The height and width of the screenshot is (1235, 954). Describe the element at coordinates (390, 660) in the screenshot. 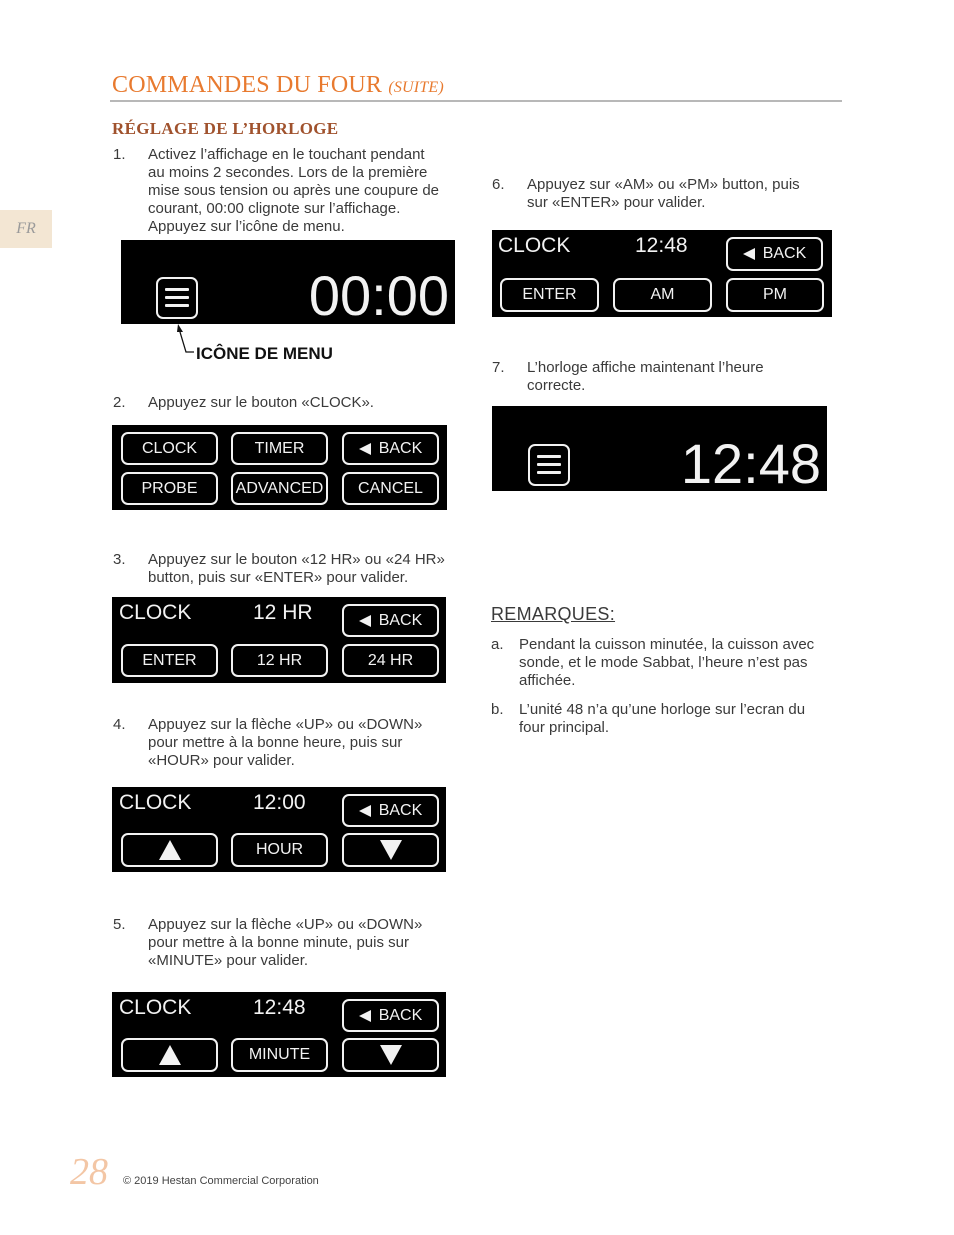

I see `24-hr-button: 24 HR` at that location.